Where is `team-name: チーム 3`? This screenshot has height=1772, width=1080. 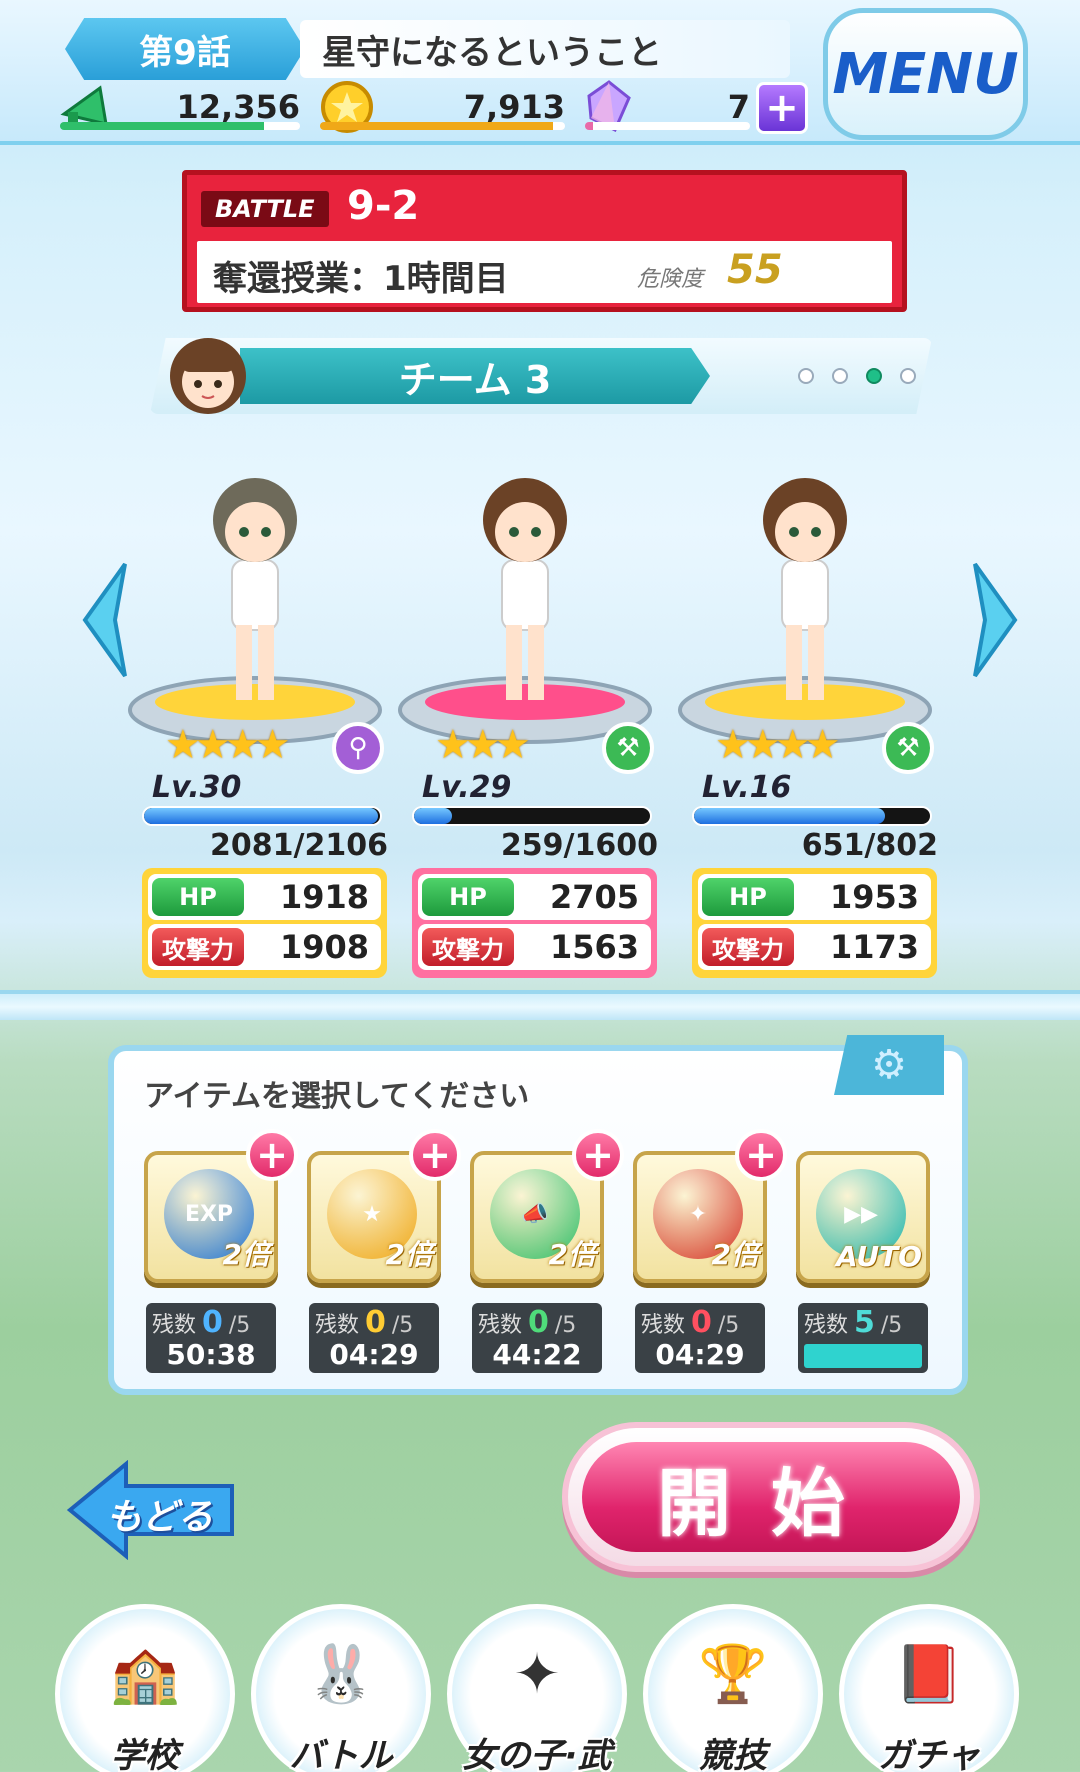 team-name: チーム 3 is located at coordinates (475, 376).